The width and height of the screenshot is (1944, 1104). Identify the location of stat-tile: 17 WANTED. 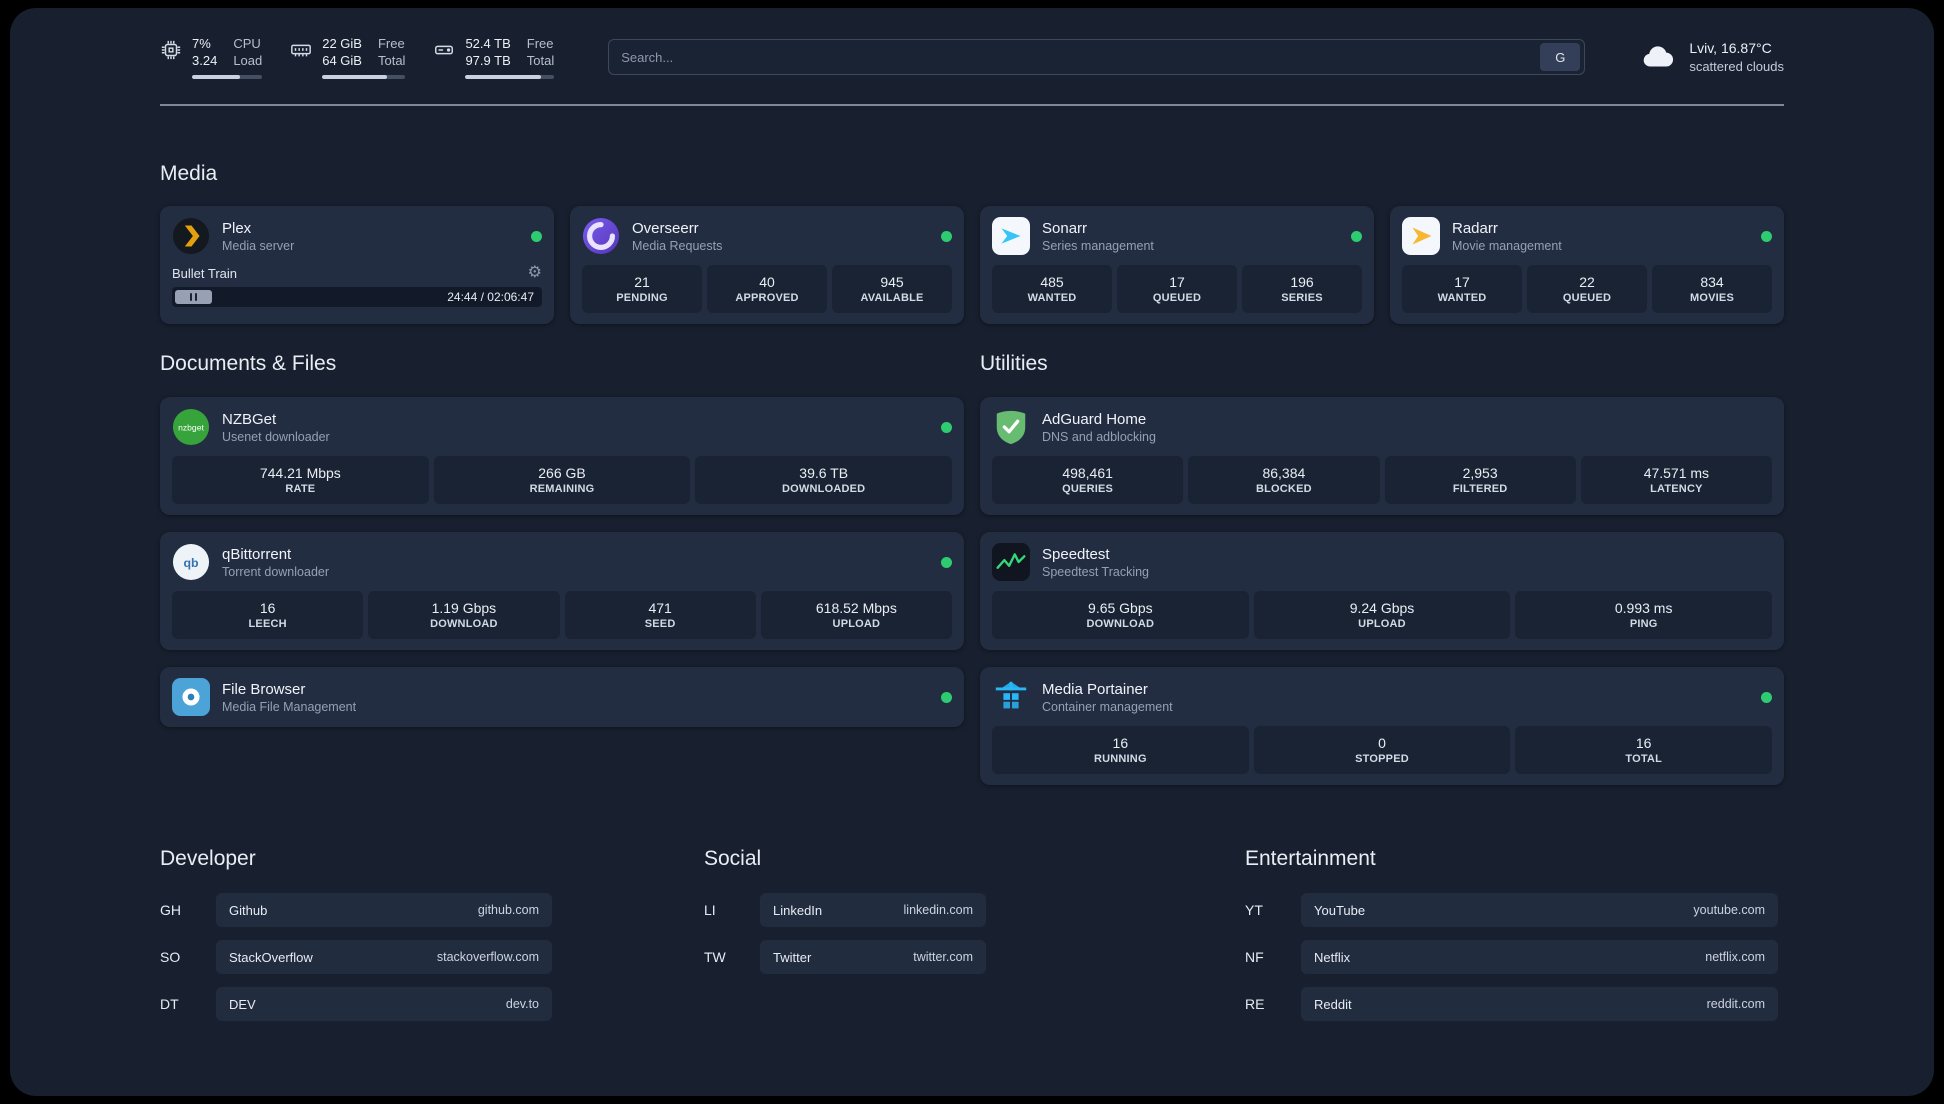
(1462, 289).